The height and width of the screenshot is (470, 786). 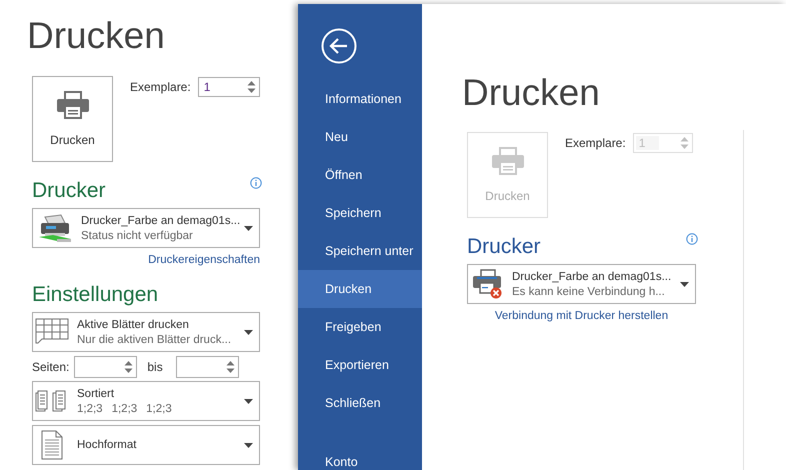 What do you see at coordinates (360, 175) in the screenshot?
I see `nav-item: Öffnen` at bounding box center [360, 175].